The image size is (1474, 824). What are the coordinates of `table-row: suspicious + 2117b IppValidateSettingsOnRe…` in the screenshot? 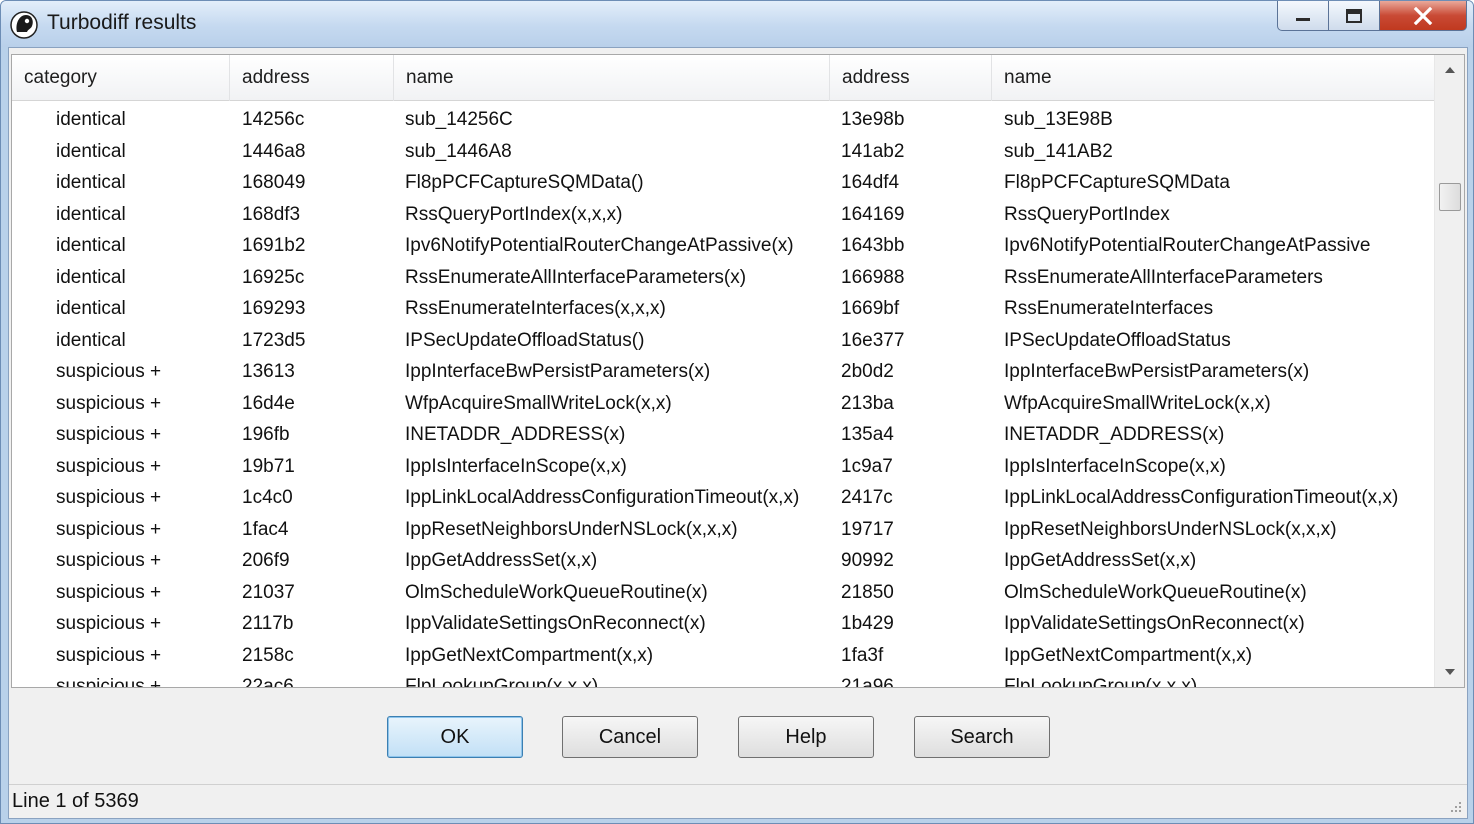 It's located at (723, 624).